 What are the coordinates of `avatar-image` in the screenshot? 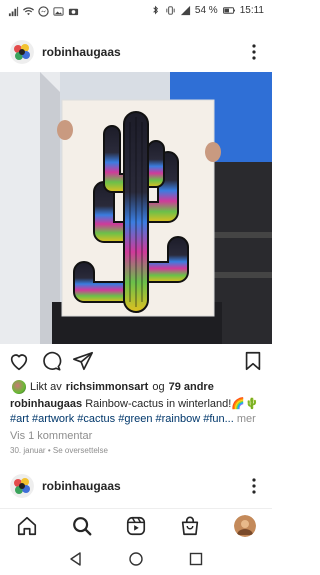 It's located at (22, 52).